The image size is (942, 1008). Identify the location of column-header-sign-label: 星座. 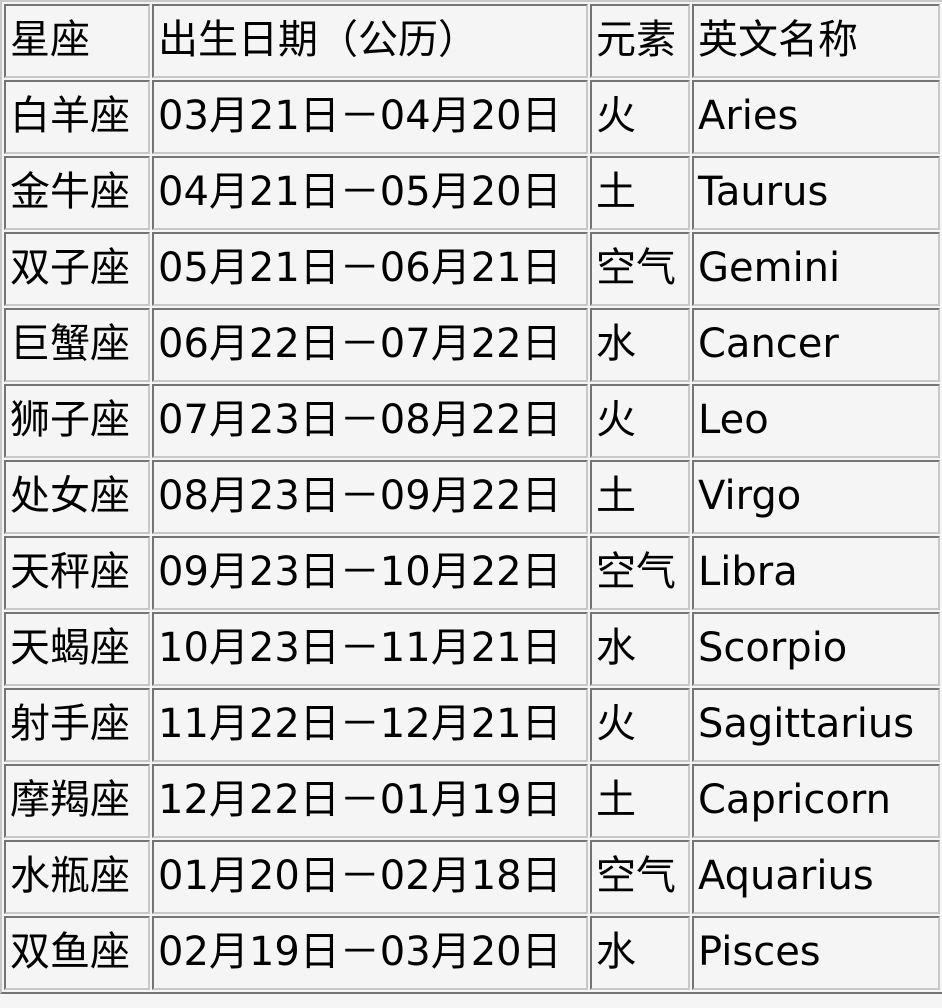
(50, 40).